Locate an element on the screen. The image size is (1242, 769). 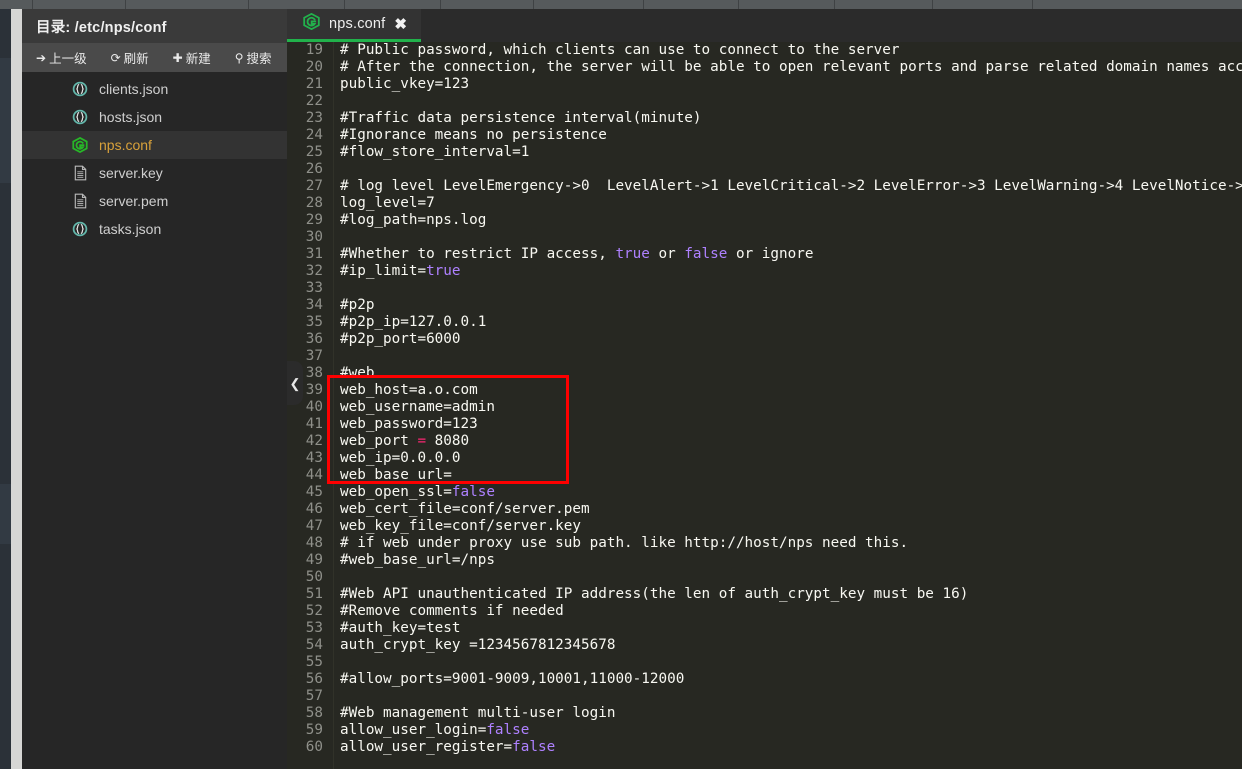
boolean-token: true is located at coordinates (632, 254).